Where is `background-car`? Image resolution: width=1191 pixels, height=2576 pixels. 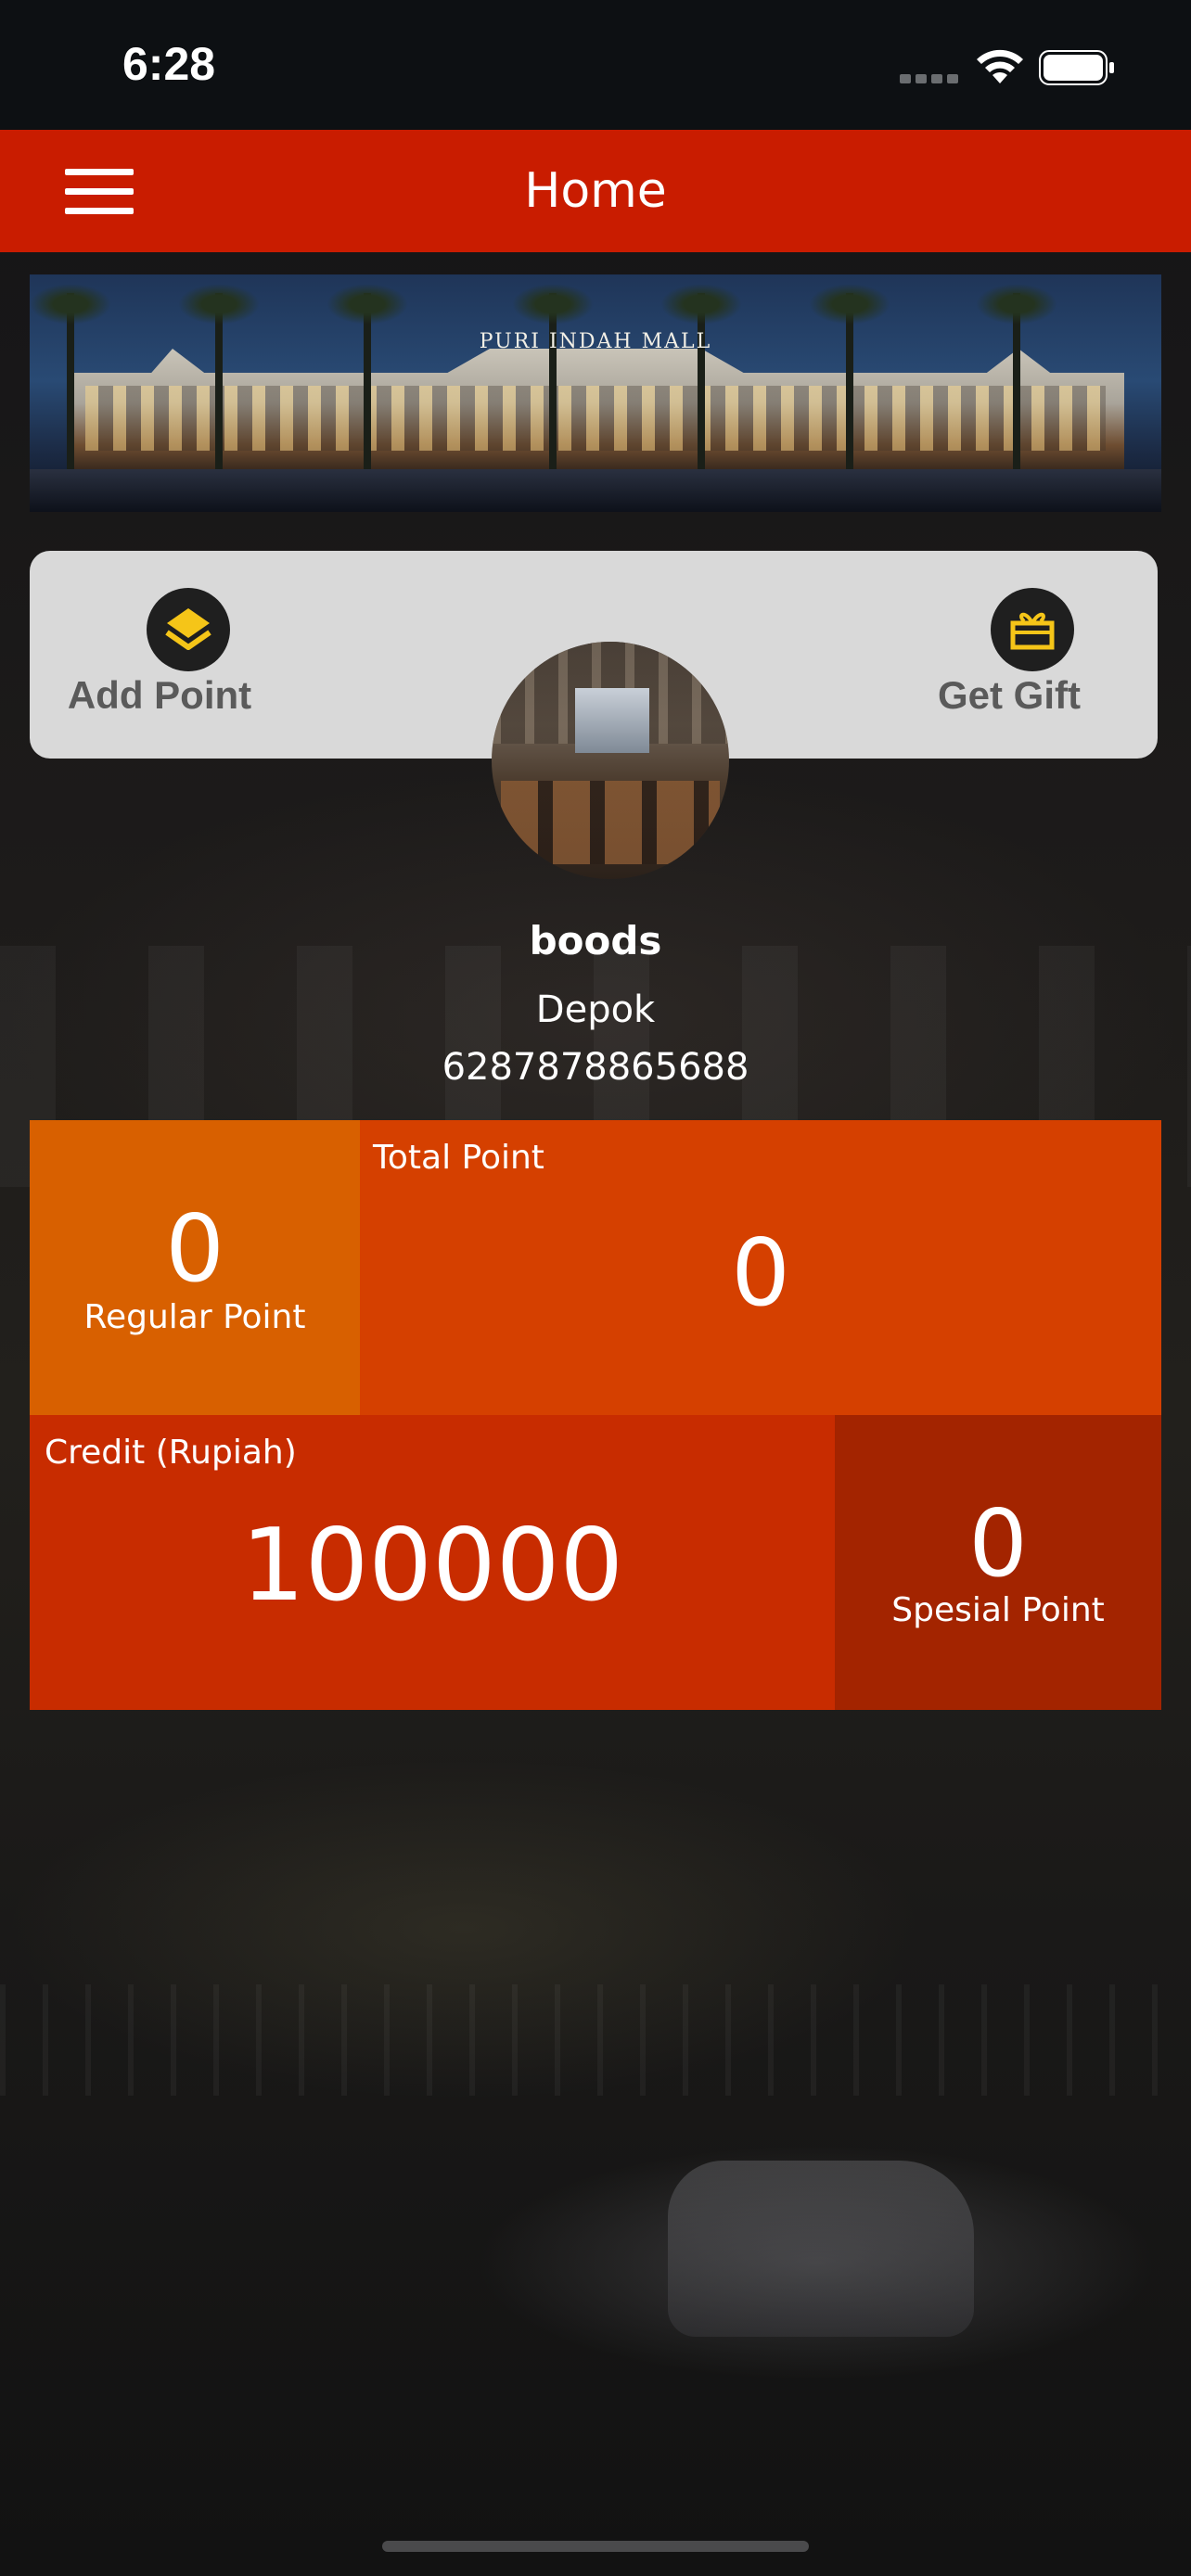 background-car is located at coordinates (821, 2249).